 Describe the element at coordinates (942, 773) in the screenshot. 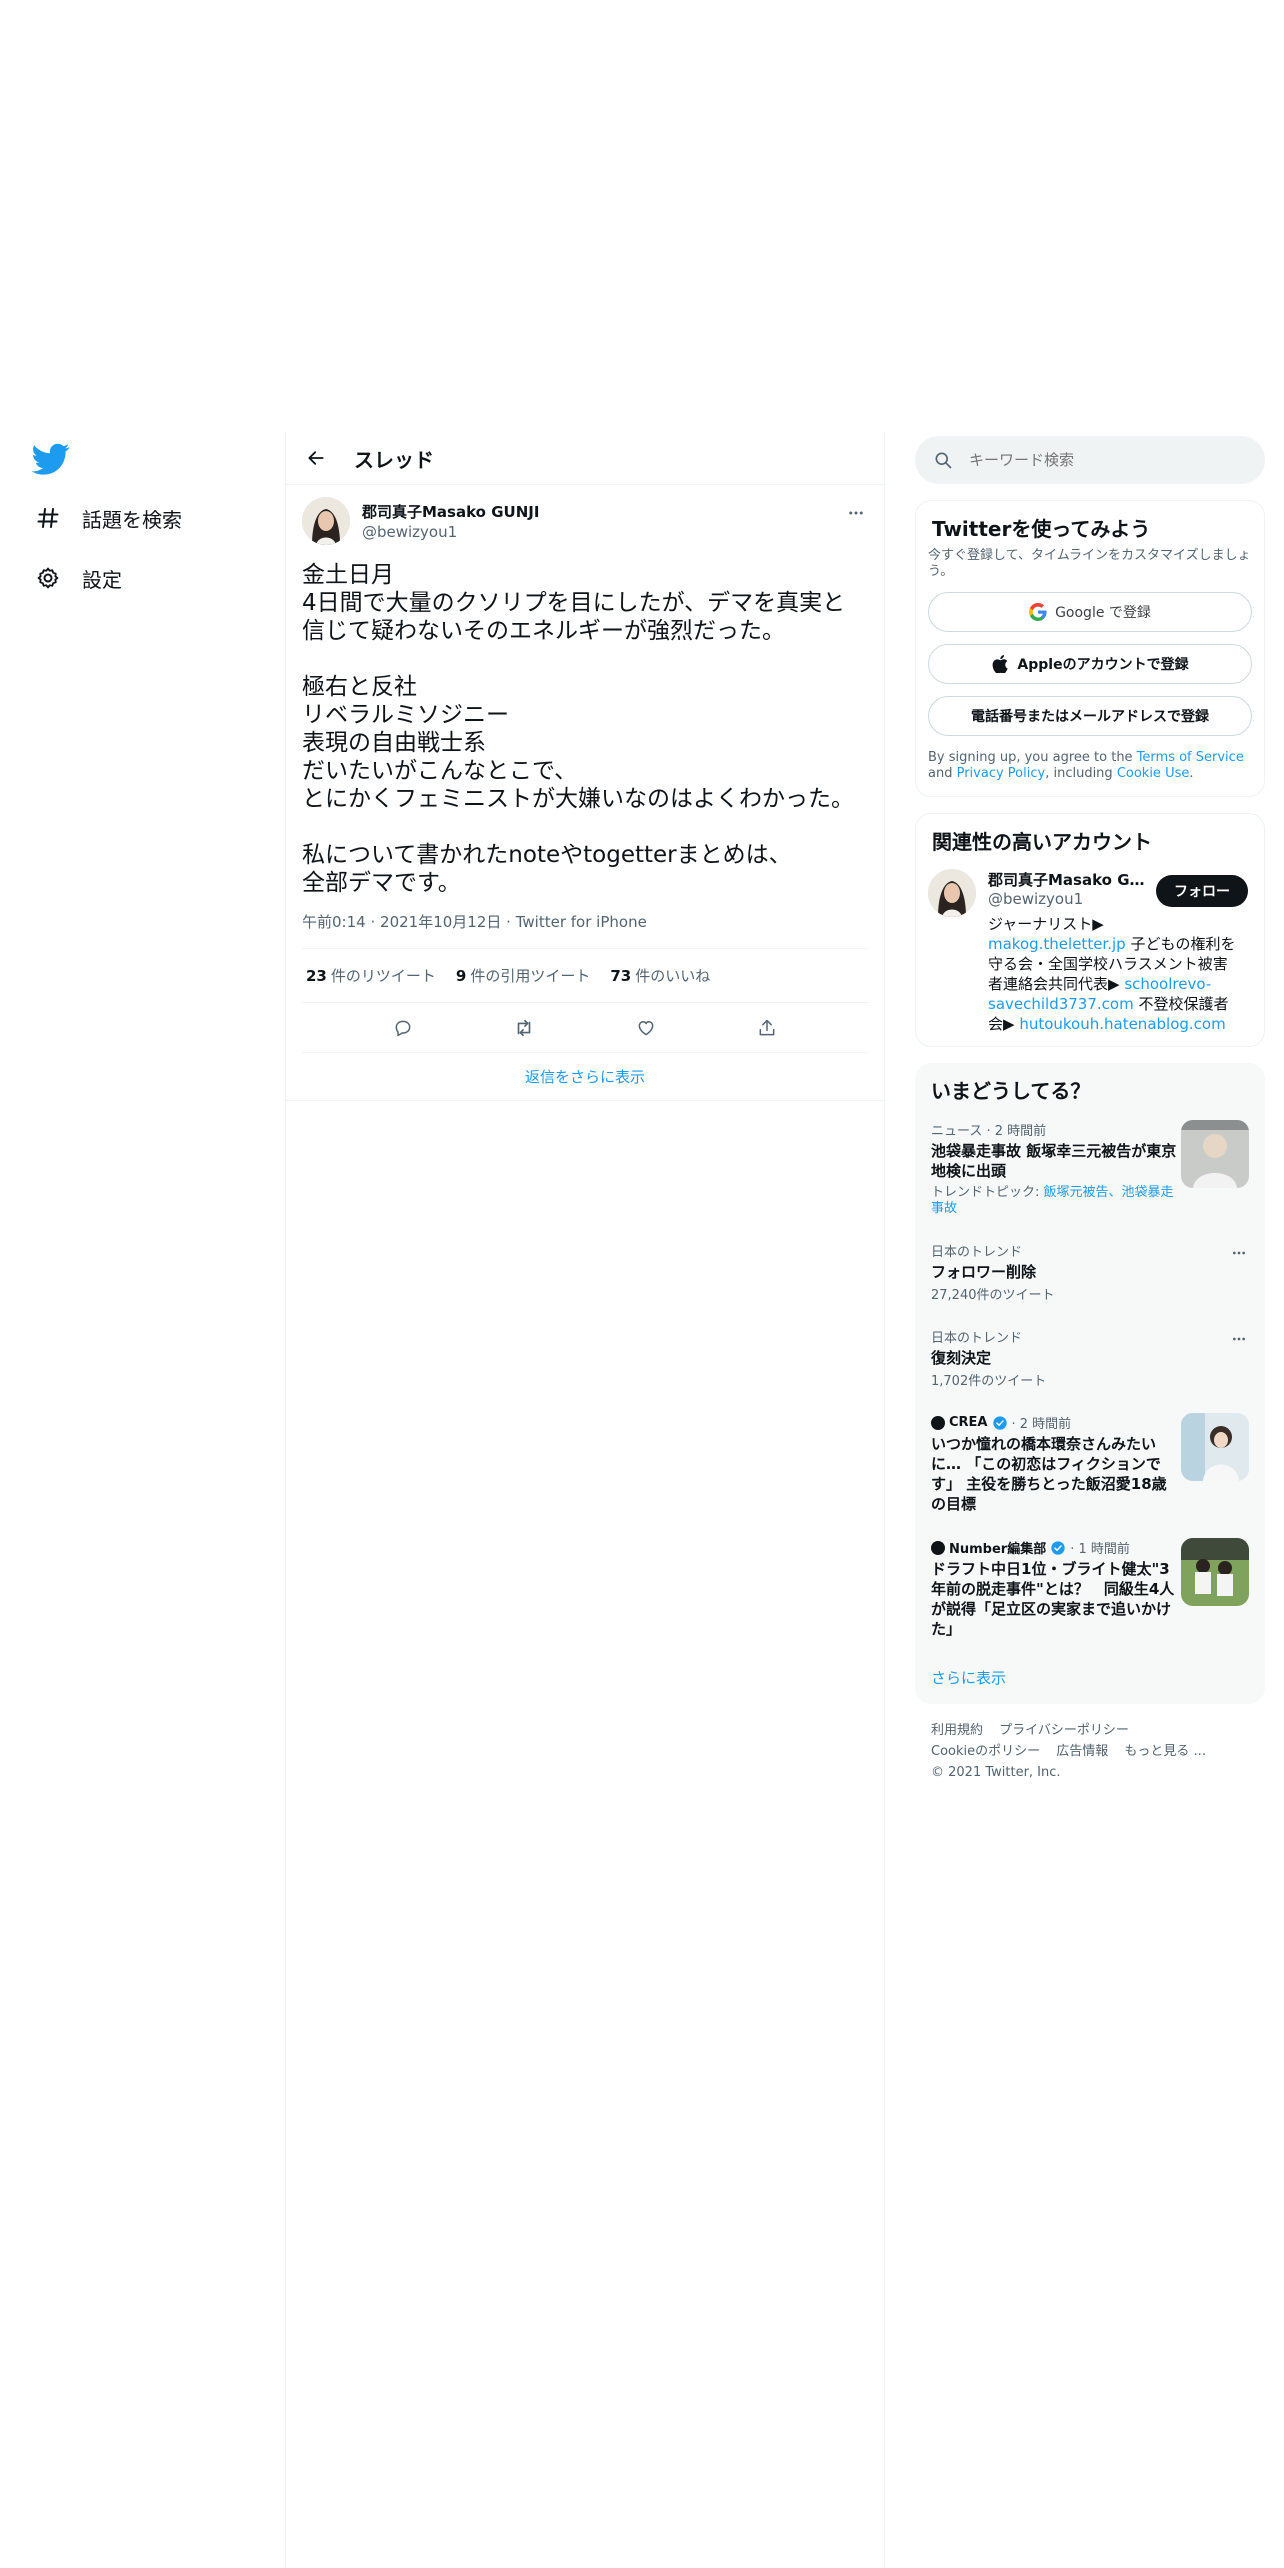

I see `terms-text: and` at that location.